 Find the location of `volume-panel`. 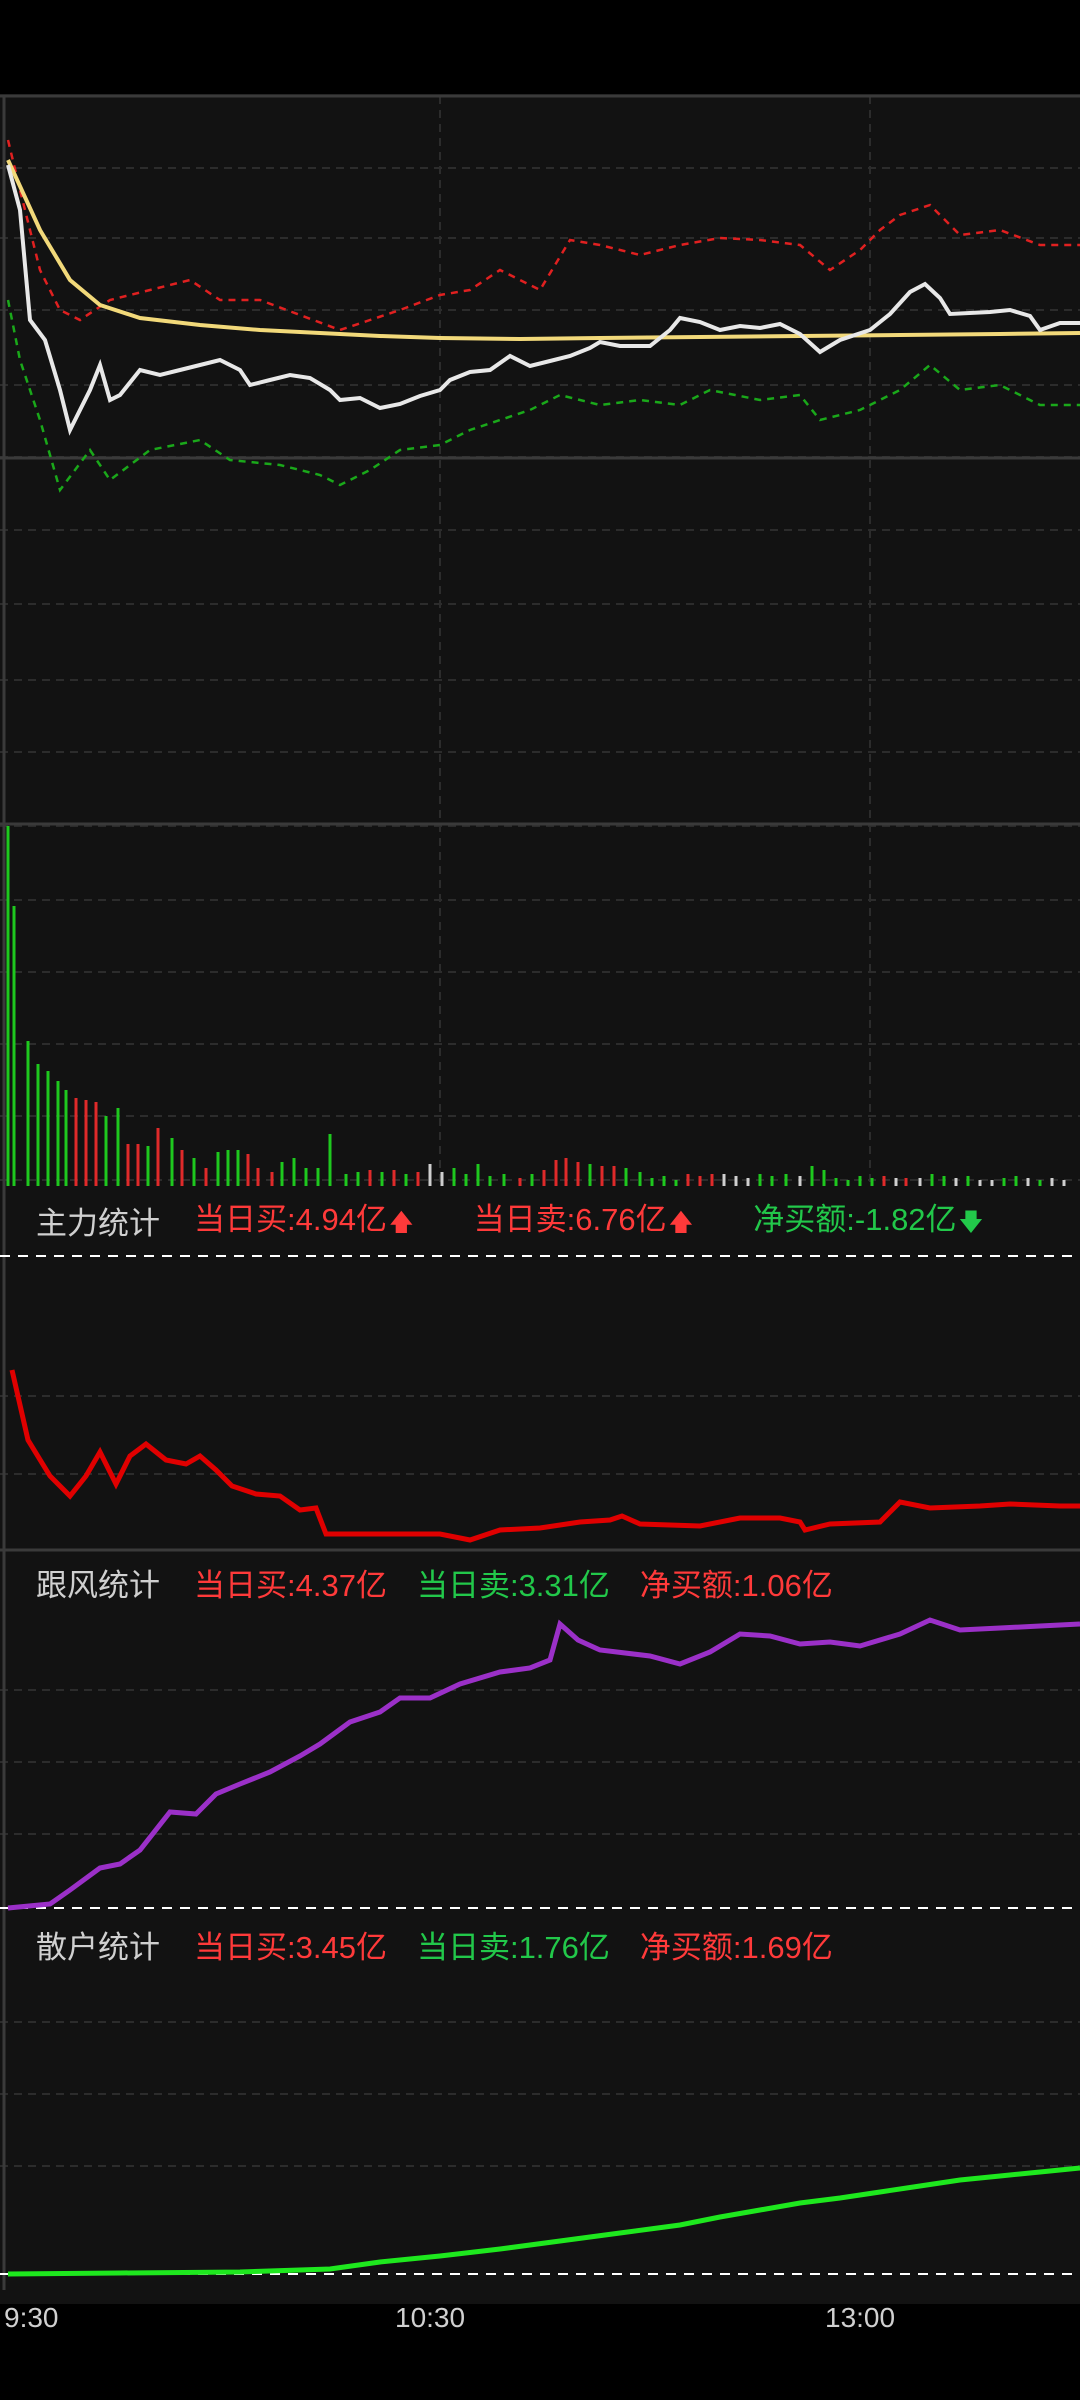

volume-panel is located at coordinates (536, 1006).